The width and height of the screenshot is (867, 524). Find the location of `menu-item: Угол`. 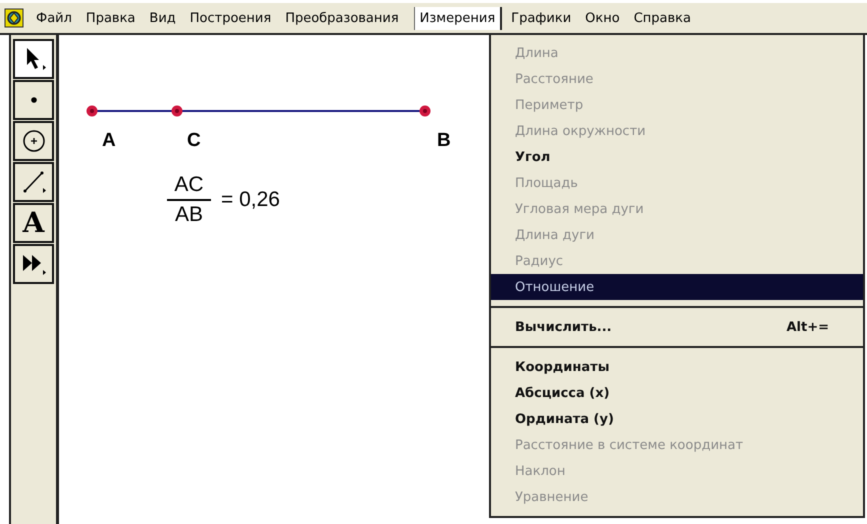

menu-item: Угол is located at coordinates (677, 157).